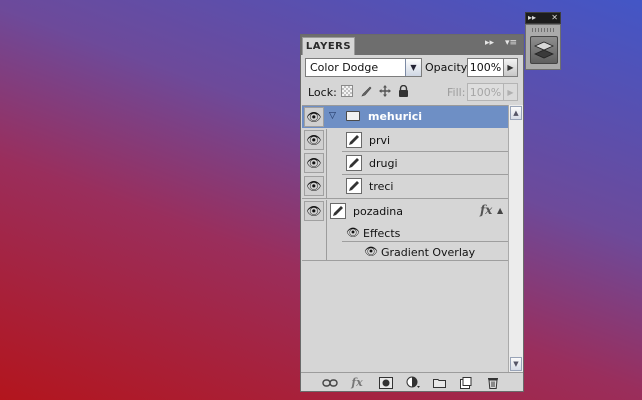  Describe the element at coordinates (532, 18) in the screenshot. I see `expand-dock-icon: ▸▸` at that location.